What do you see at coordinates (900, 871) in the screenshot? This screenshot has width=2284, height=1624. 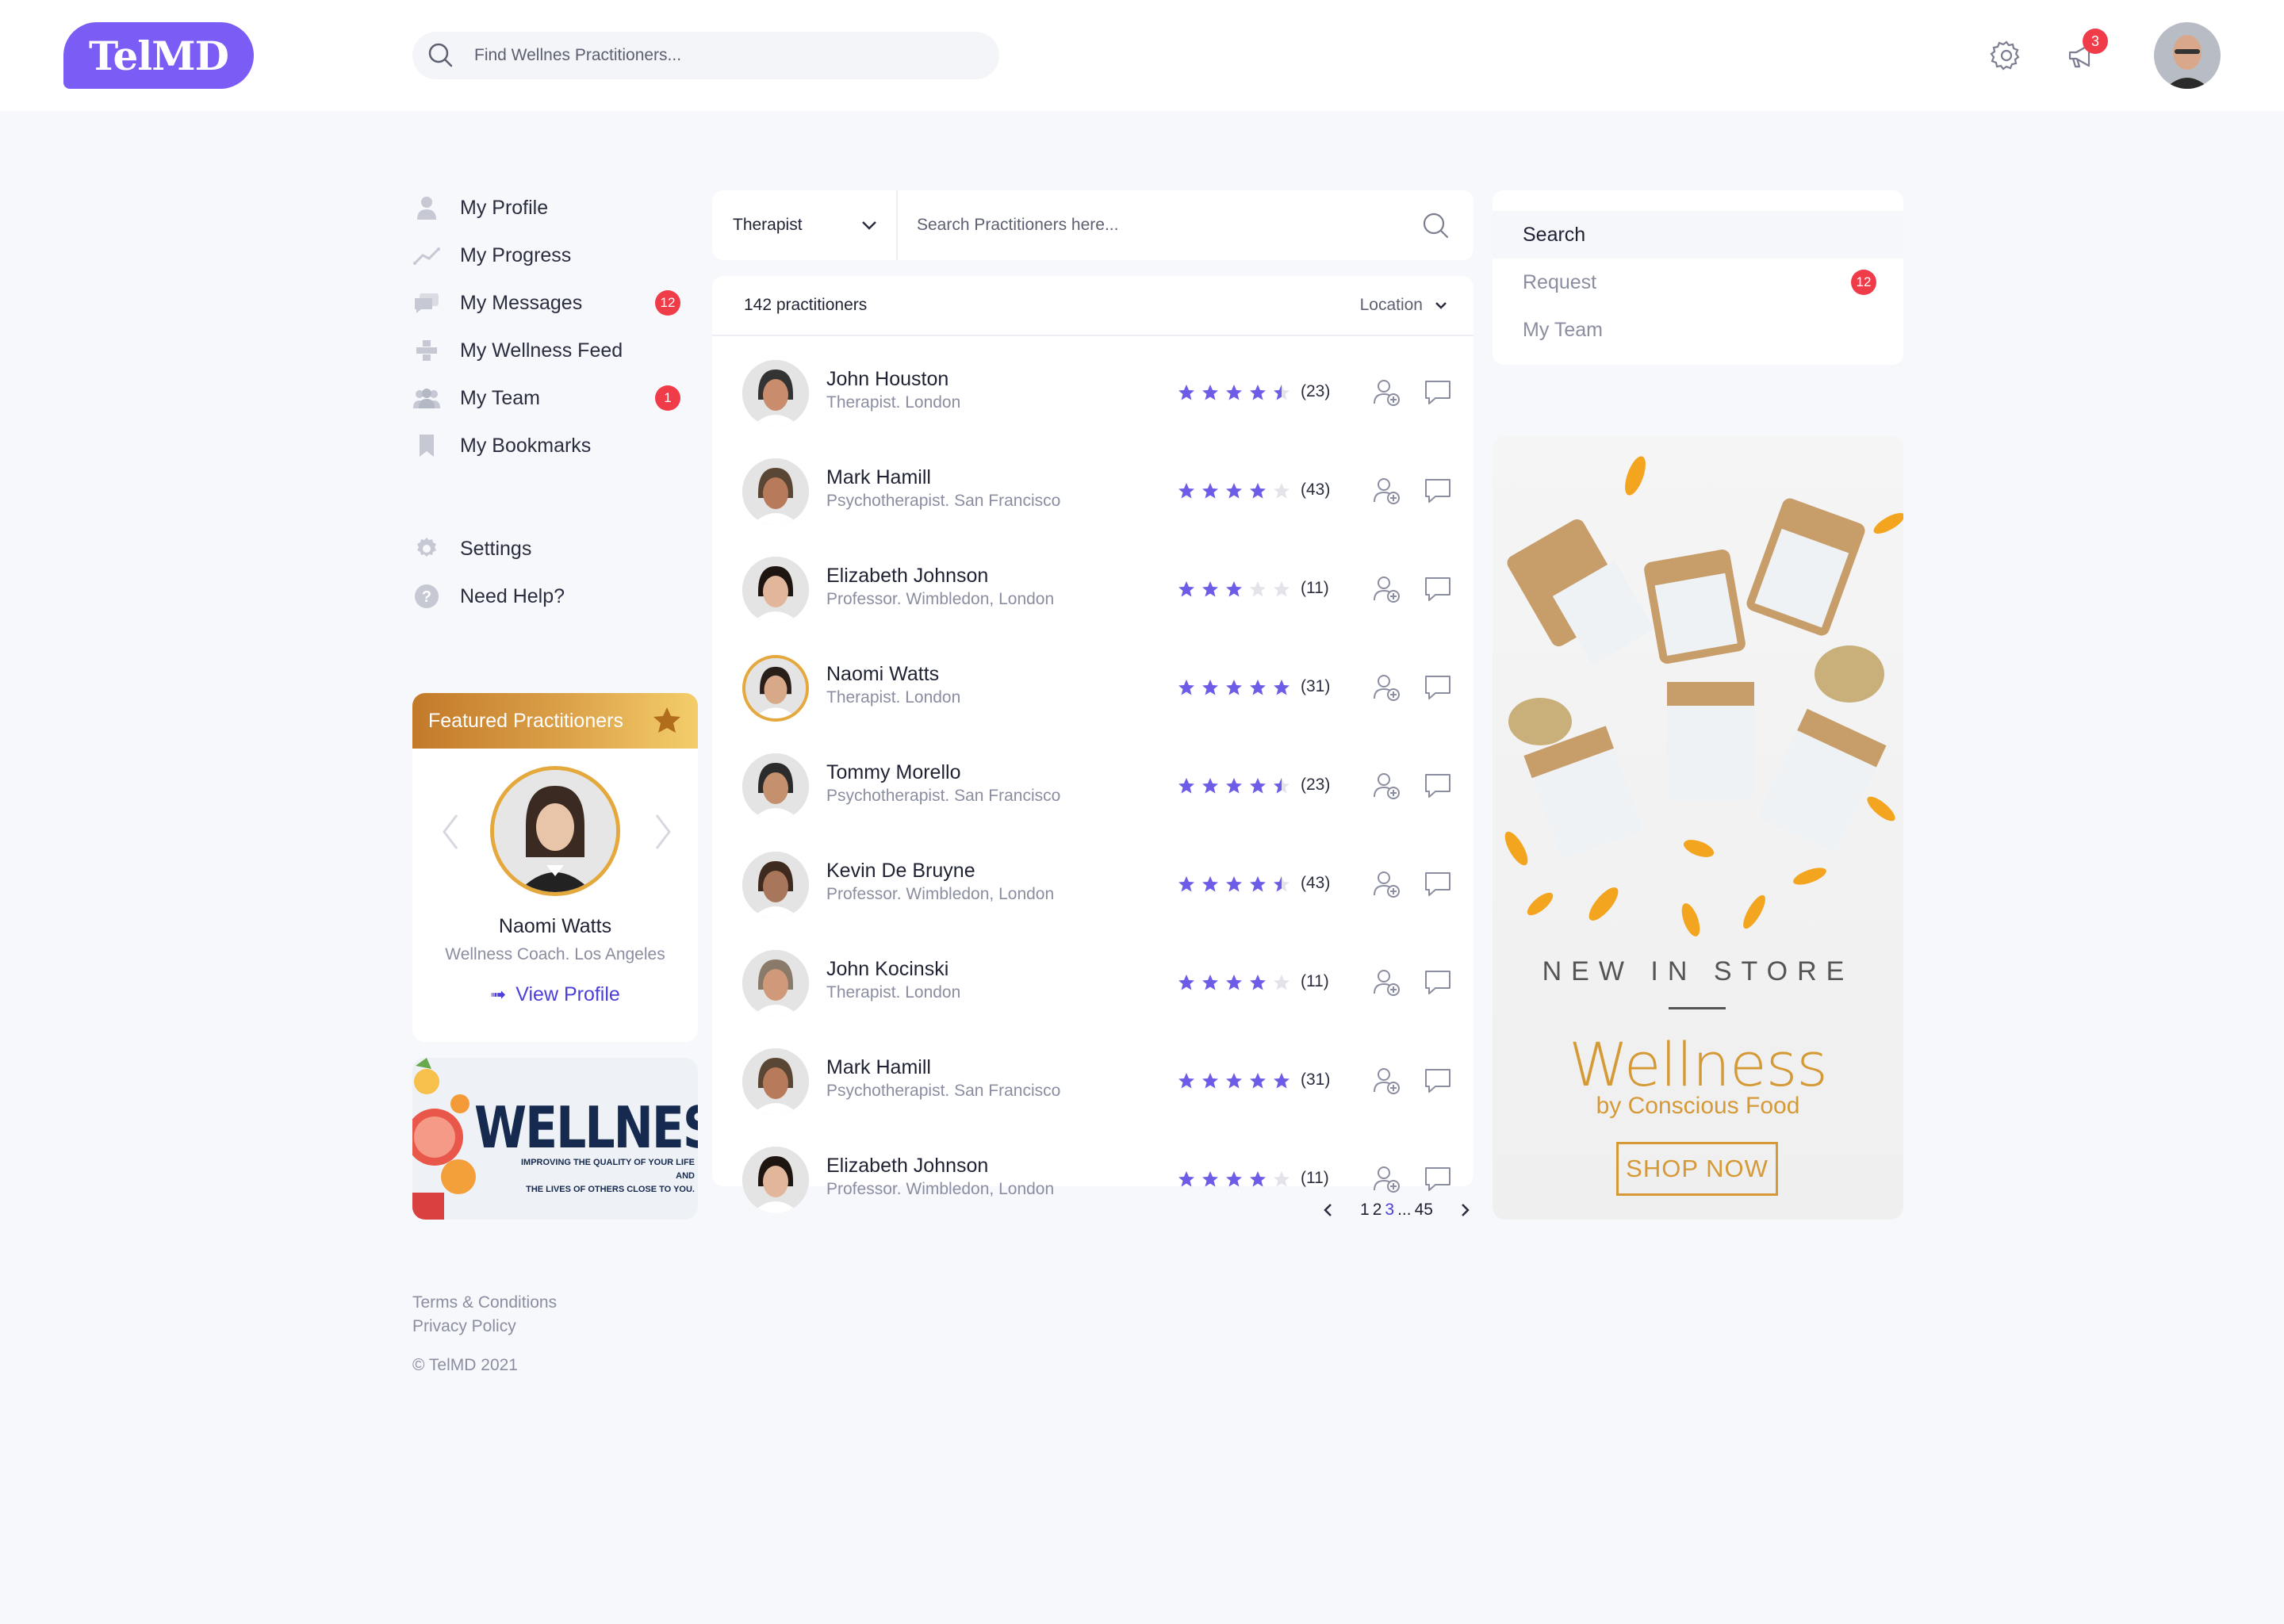 I see `practitioner-name: Kevin De Bruyne` at bounding box center [900, 871].